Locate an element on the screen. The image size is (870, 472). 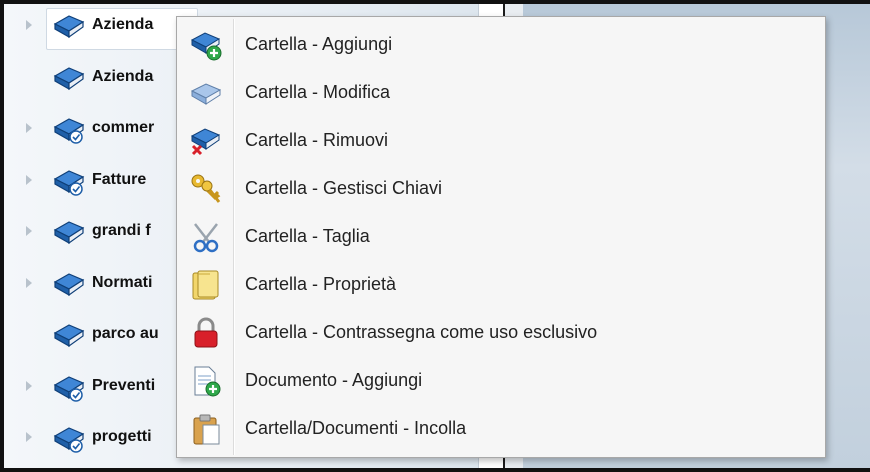
menu-item: Cartella - Aggiungi is located at coordinates (501, 44).